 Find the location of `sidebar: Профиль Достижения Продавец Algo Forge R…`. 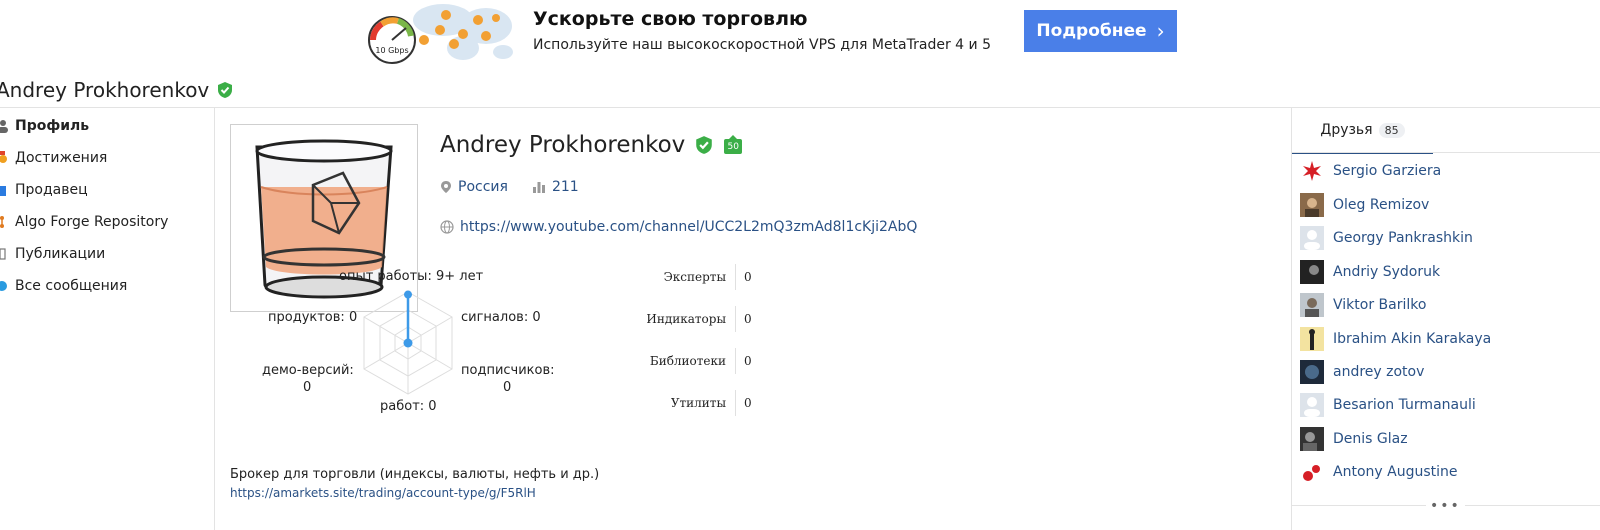

sidebar: Профиль Достижения Продавец Algo Forge R… is located at coordinates (107, 319).